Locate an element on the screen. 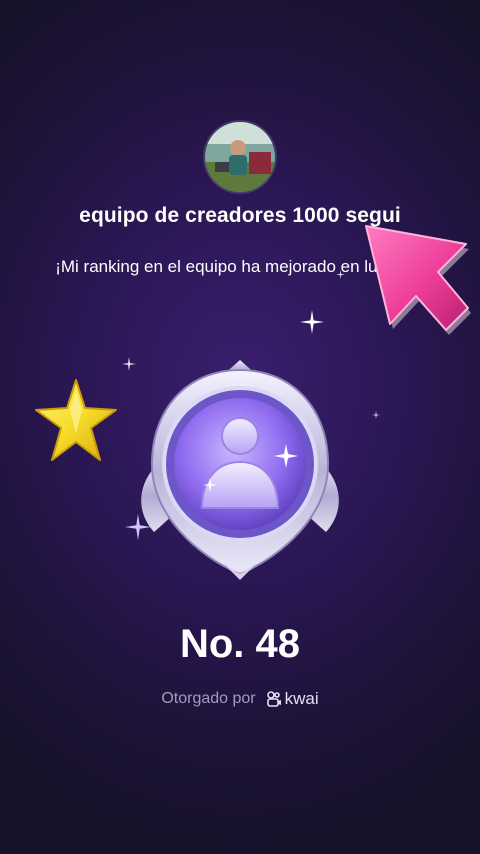 This screenshot has height=854, width=480. awarded-by-label: Otorgado por is located at coordinates (208, 698).